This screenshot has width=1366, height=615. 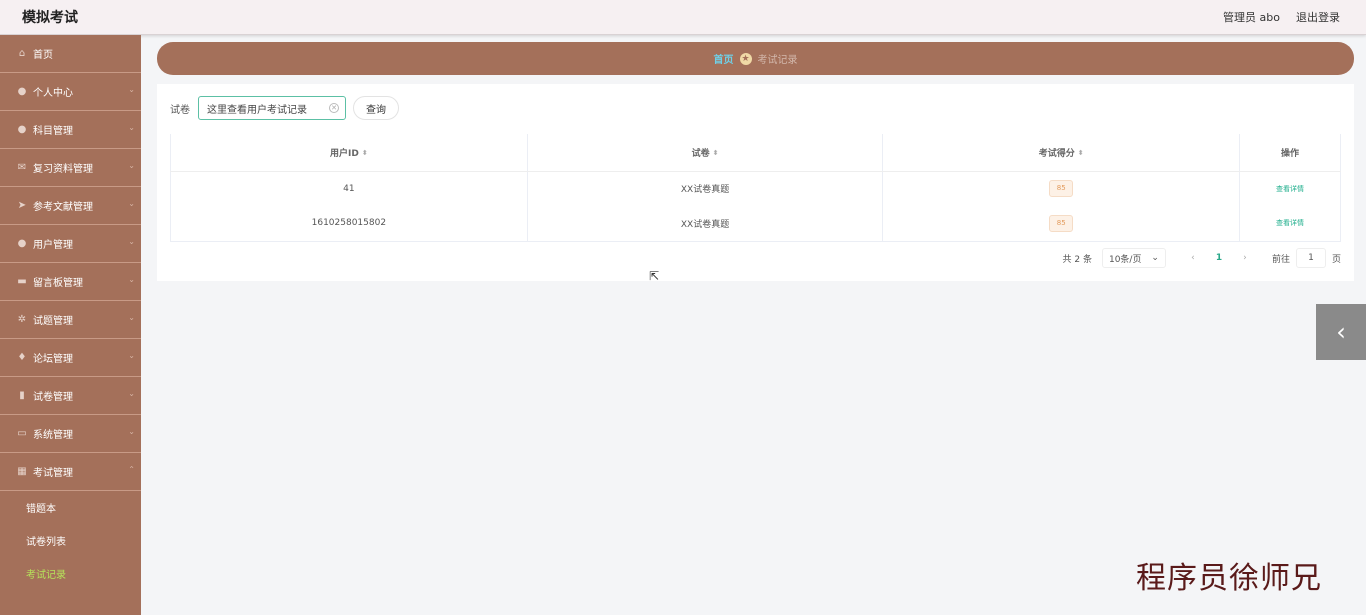 I want to click on query-button: 查询, so click(x=376, y=108).